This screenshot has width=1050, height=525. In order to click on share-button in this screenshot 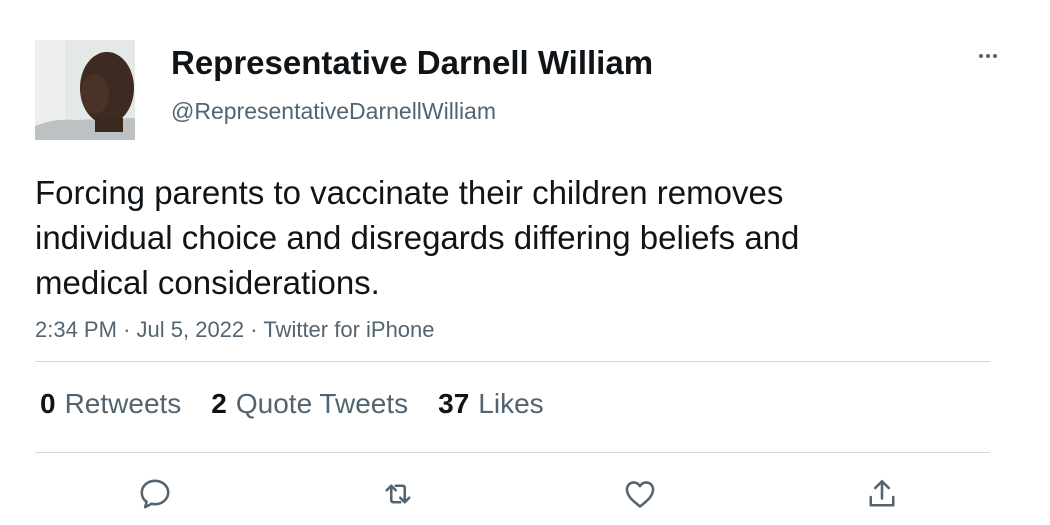, I will do `click(882, 494)`.